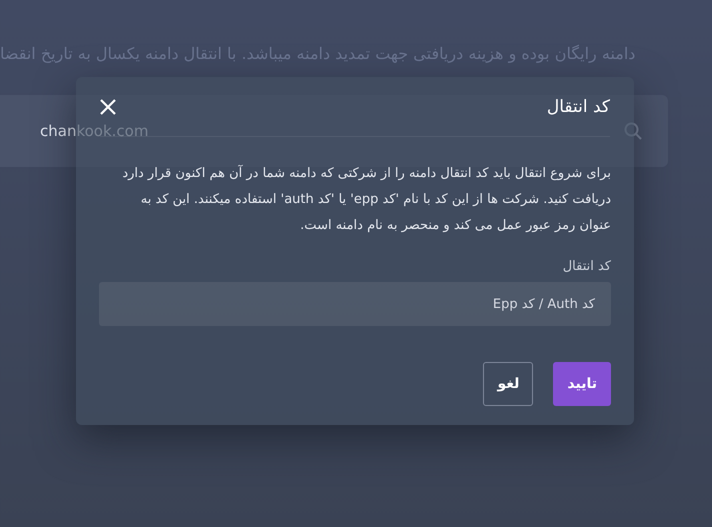 This screenshot has width=712, height=527. I want to click on dialog-title: کد انتقال, so click(578, 106).